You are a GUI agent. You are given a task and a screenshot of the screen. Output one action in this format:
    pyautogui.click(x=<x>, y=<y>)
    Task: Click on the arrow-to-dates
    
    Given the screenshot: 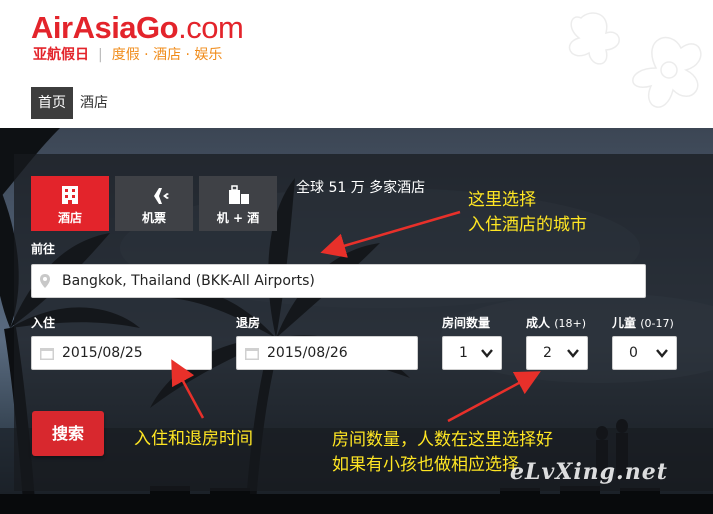 What is the action you would take?
    pyautogui.click(x=188, y=389)
    